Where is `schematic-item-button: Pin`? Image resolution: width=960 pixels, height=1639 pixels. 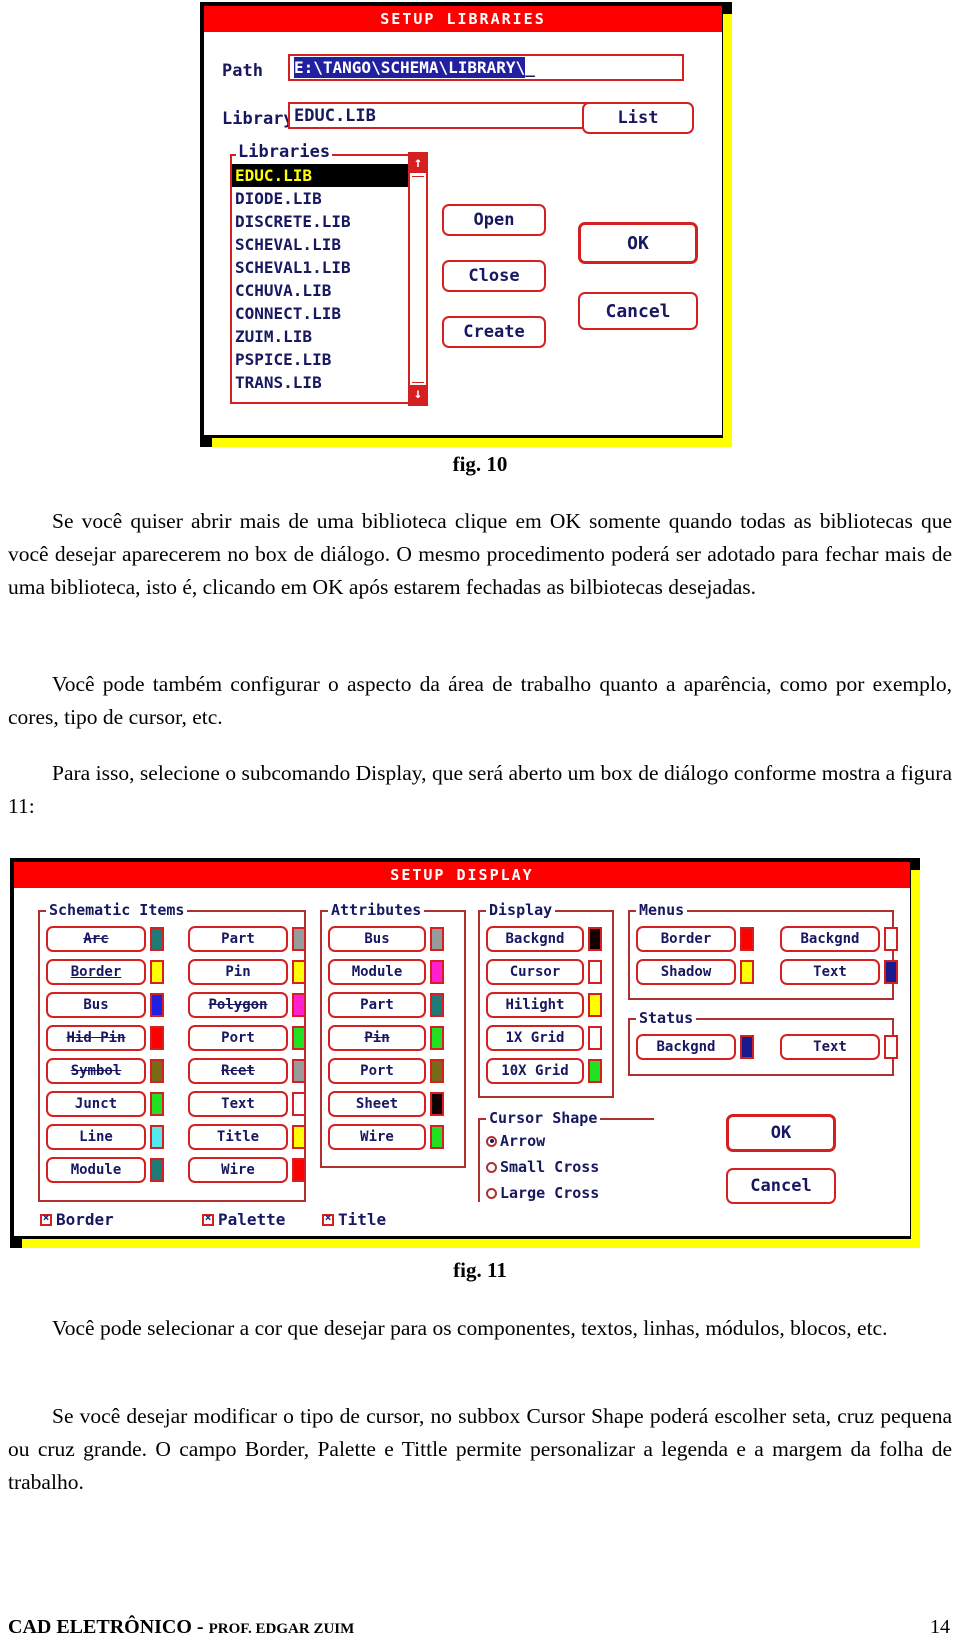
schematic-item-button: Pin is located at coordinates (238, 972).